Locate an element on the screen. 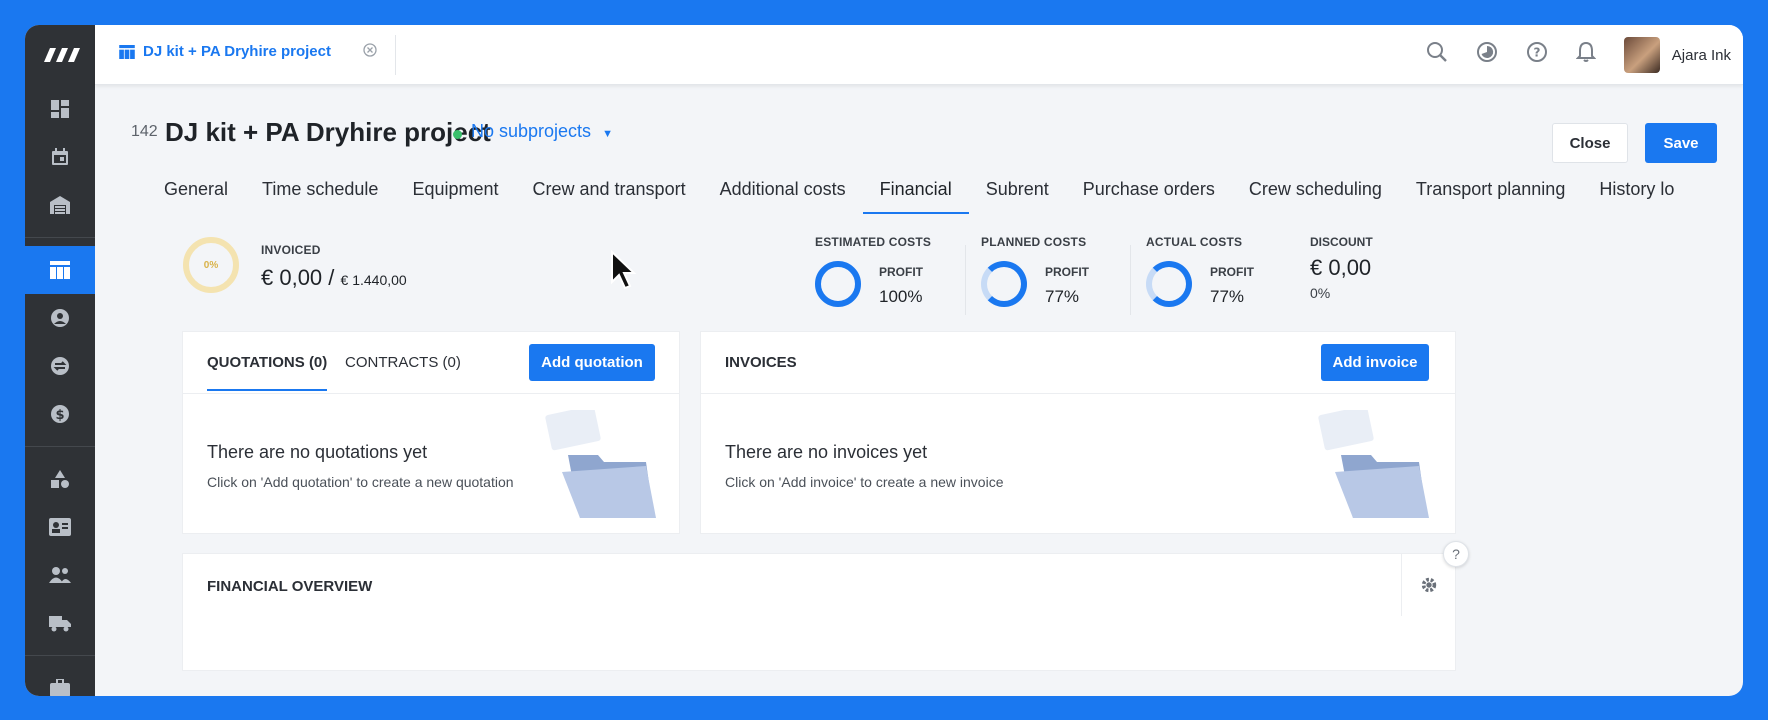 Image resolution: width=1768 pixels, height=720 pixels. actual-profit-value: 77% is located at coordinates (1227, 296).